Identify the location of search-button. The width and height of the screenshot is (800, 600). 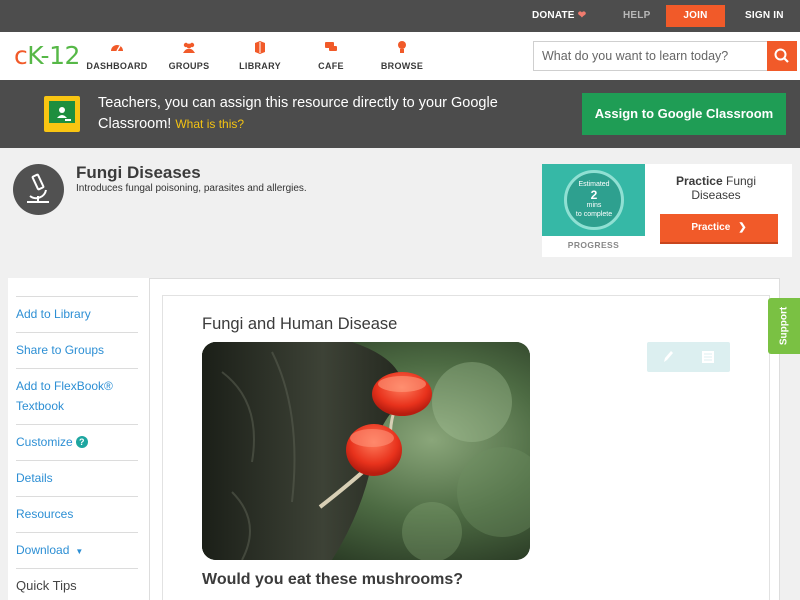
(782, 56).